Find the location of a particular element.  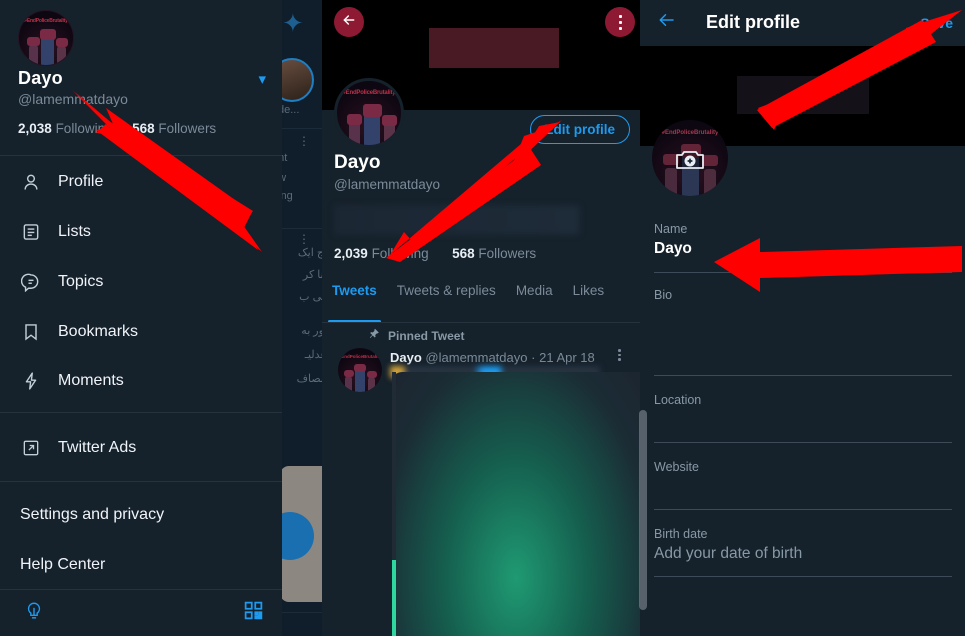

tweet-media-image is located at coordinates (516, 504).